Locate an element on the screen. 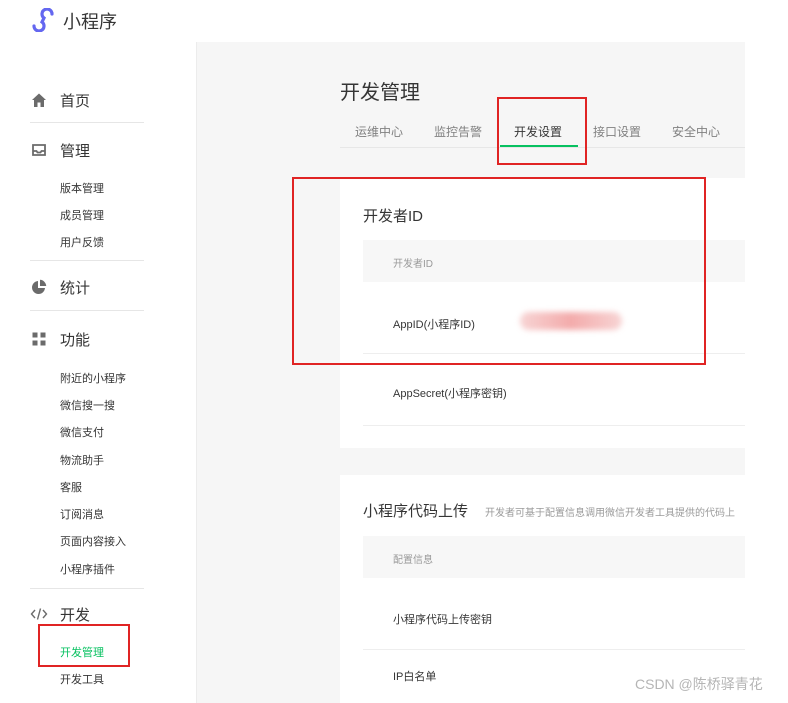 This screenshot has height=703, width=788. code-icon is located at coordinates (39, 614).